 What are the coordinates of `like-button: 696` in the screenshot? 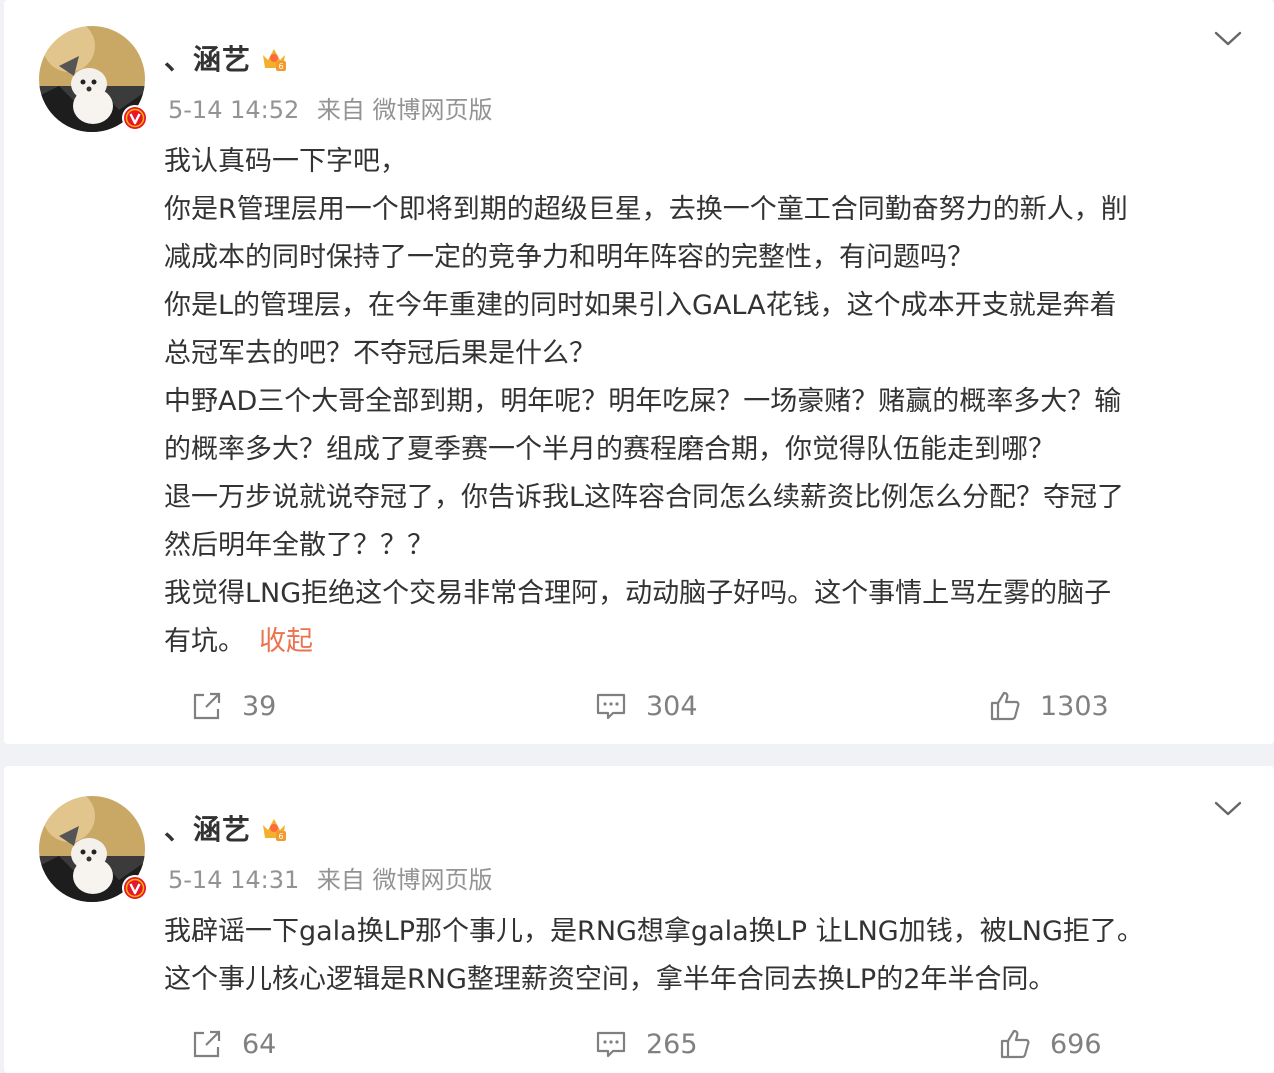 It's located at (1050, 1044).